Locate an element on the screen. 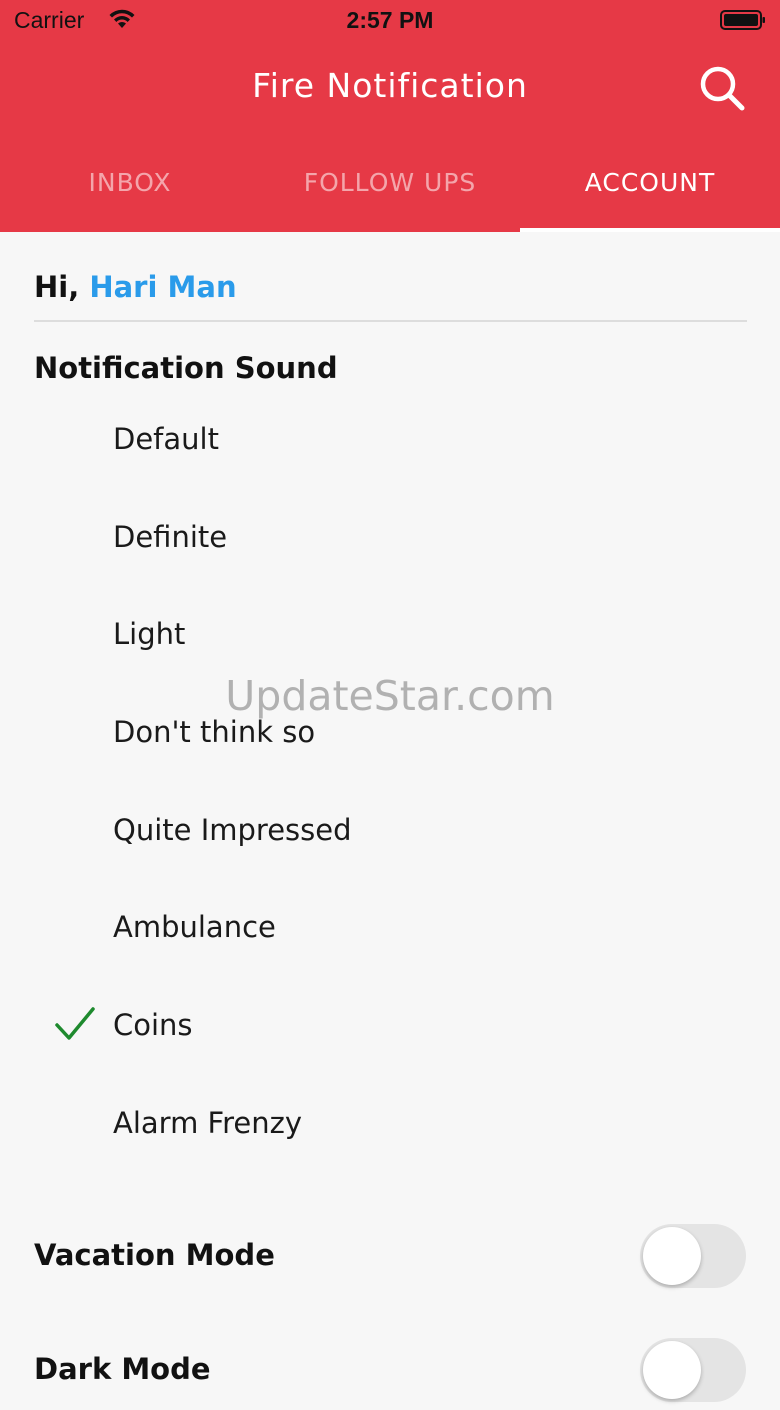  sound-option-definite: Definite is located at coordinates (390, 539).